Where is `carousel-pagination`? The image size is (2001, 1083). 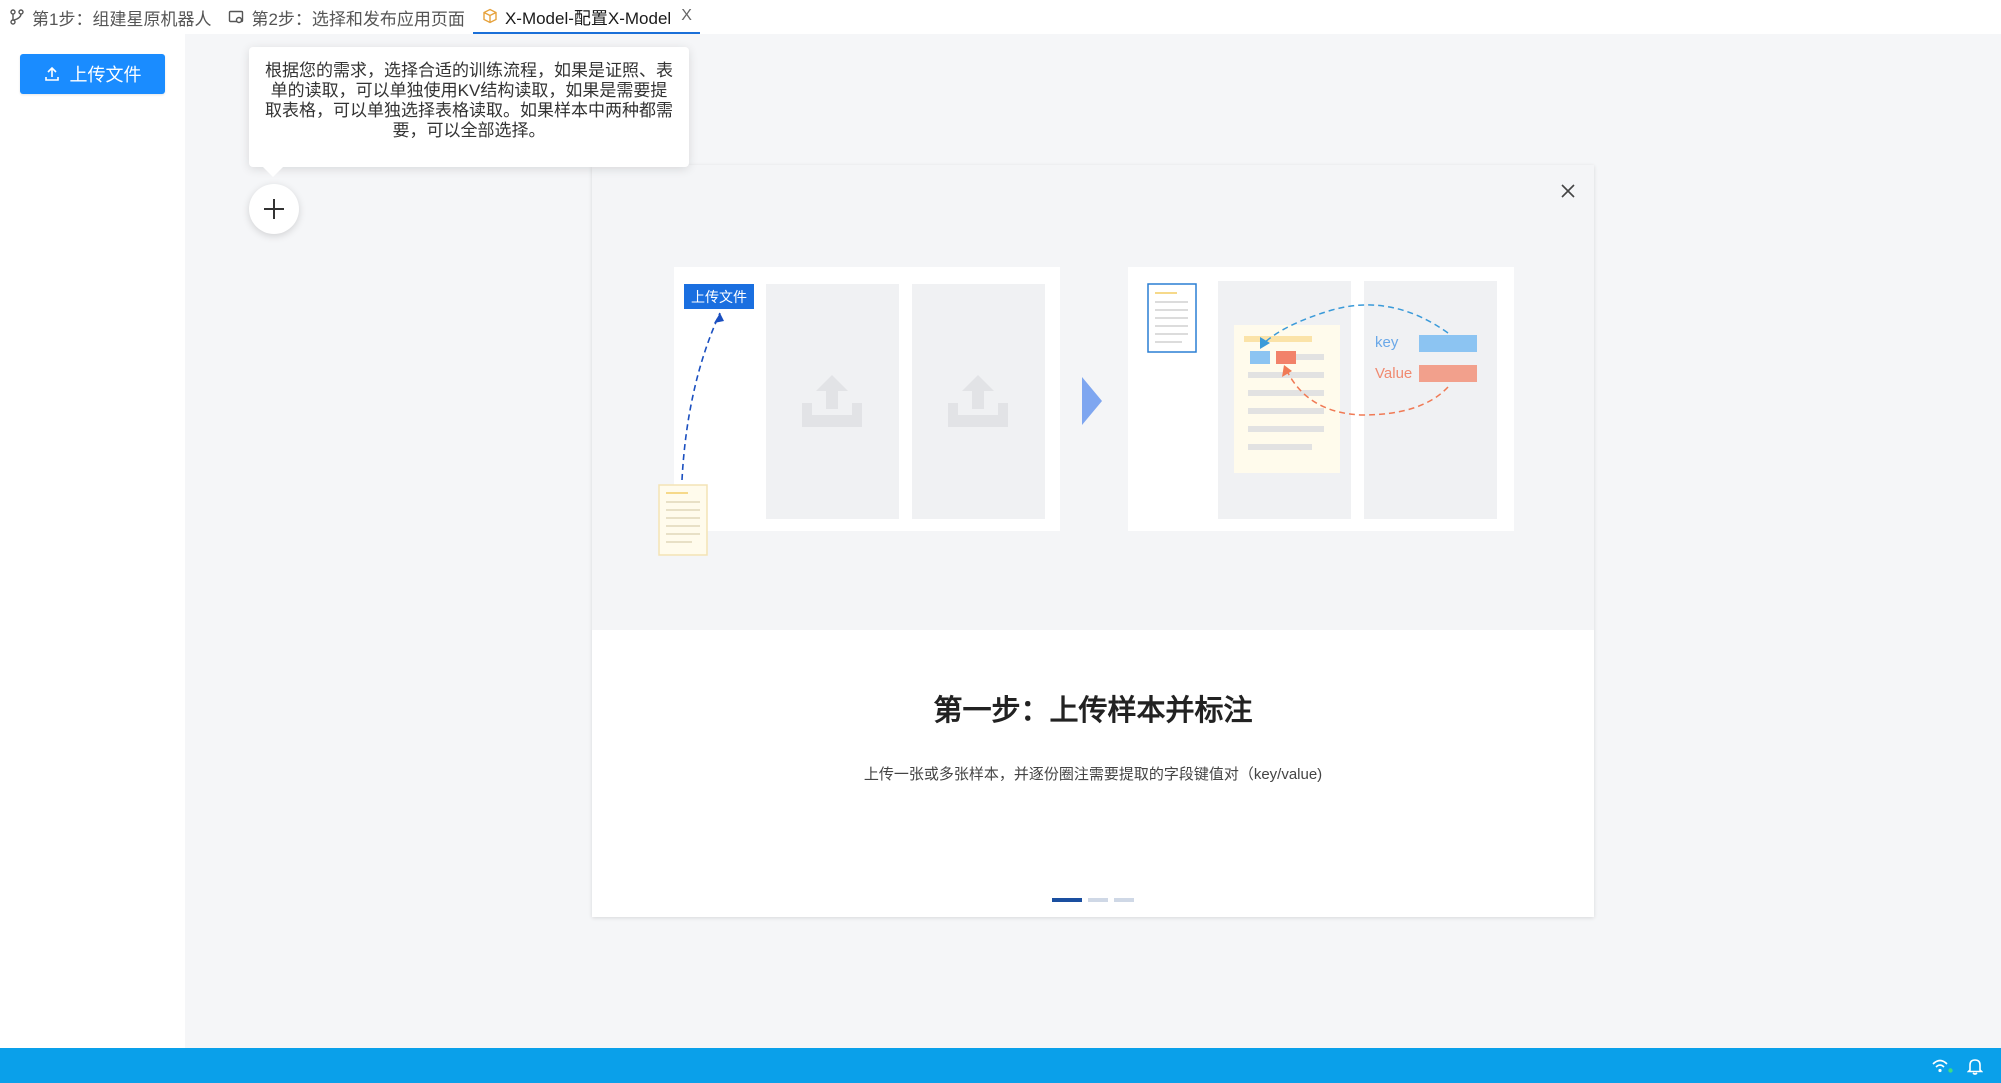 carousel-pagination is located at coordinates (1093, 900).